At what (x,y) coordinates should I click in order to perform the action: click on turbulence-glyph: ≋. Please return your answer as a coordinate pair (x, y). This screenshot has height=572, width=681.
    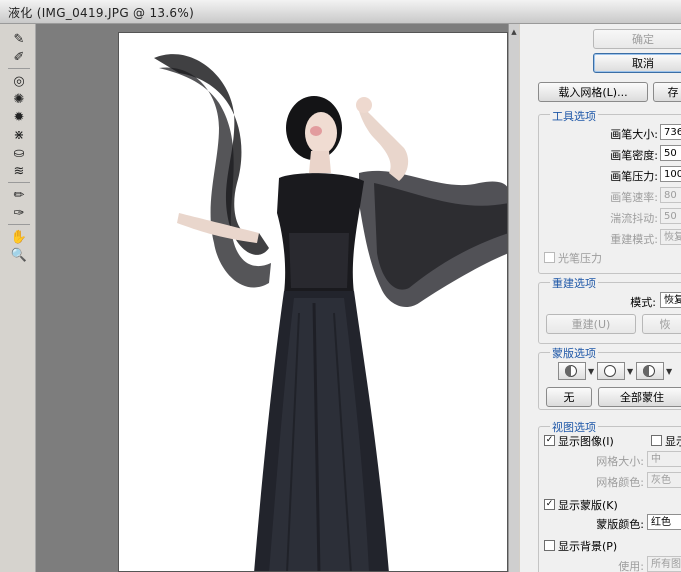
    Looking at the image, I should click on (19, 171).